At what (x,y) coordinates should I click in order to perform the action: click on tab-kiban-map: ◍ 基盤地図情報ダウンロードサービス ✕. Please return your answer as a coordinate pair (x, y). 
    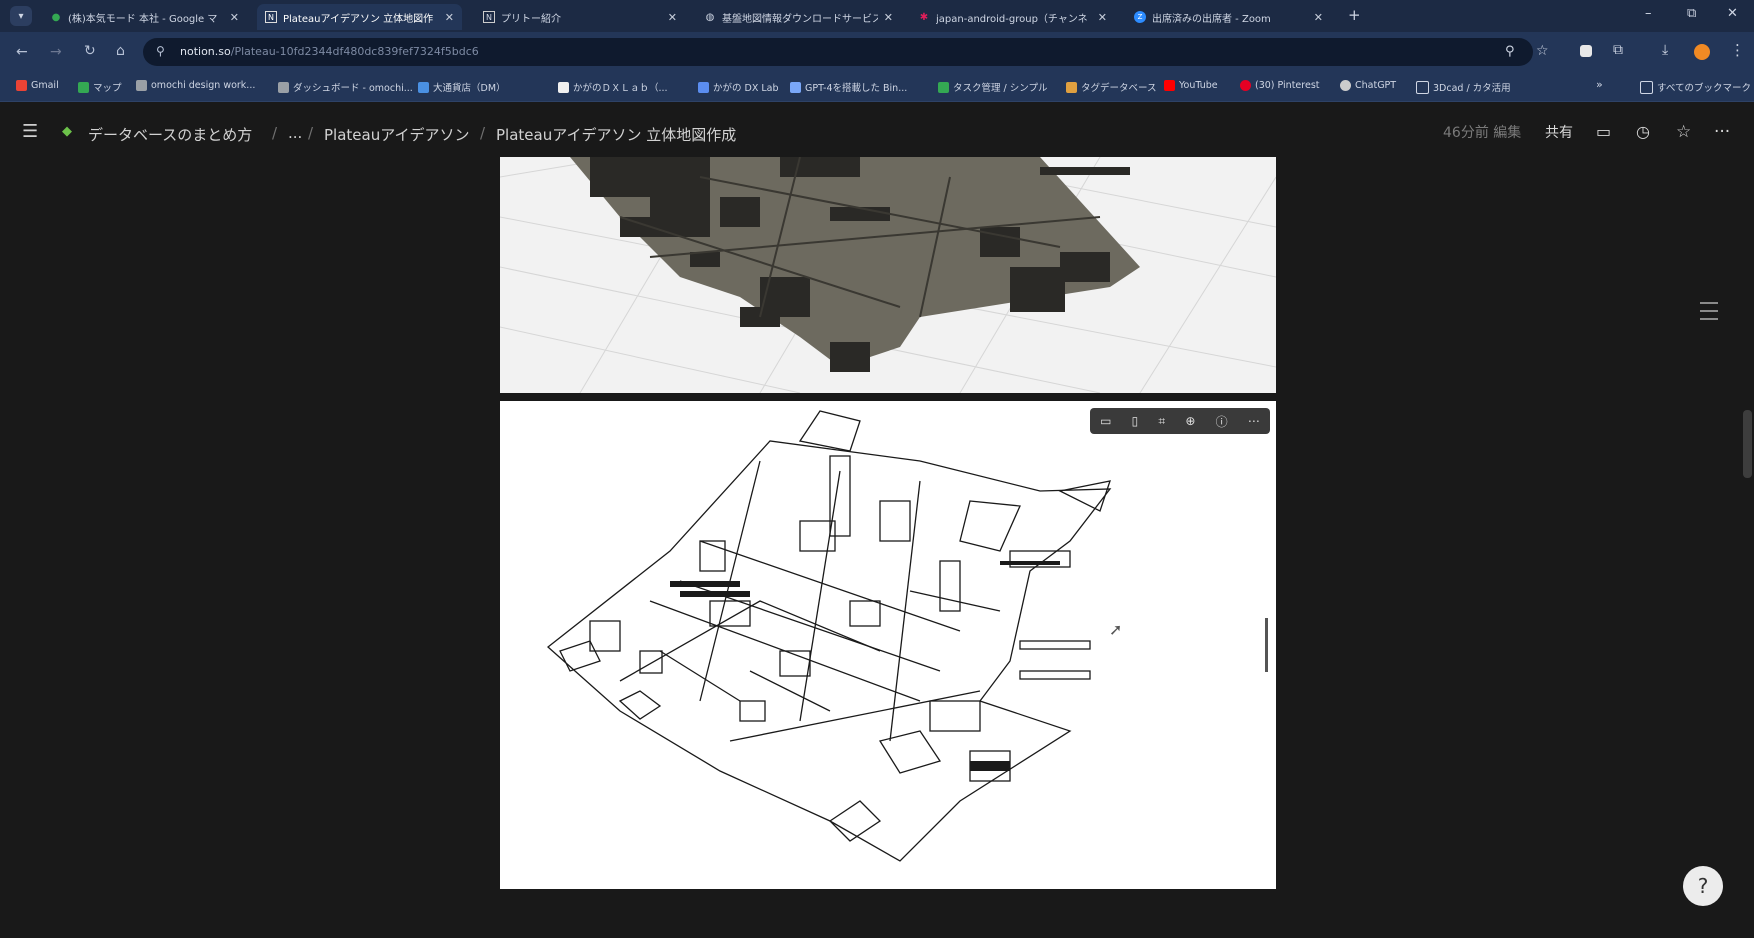
    Looking at the image, I should click on (798, 17).